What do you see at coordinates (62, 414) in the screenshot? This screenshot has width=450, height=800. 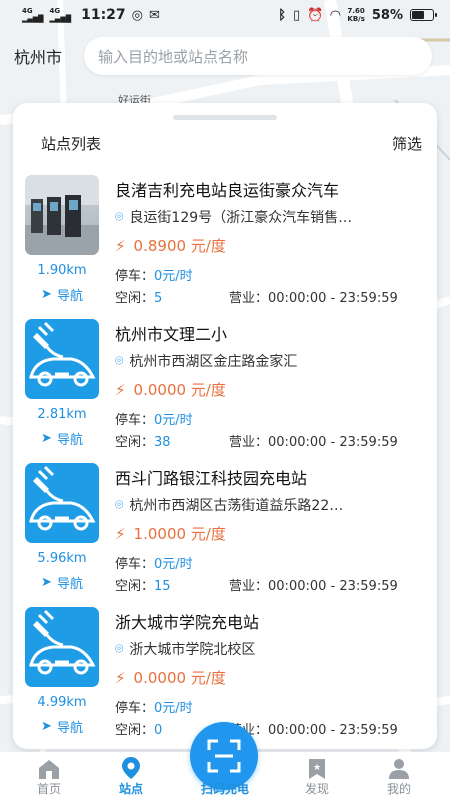 I see `station-distance: 2.81km` at bounding box center [62, 414].